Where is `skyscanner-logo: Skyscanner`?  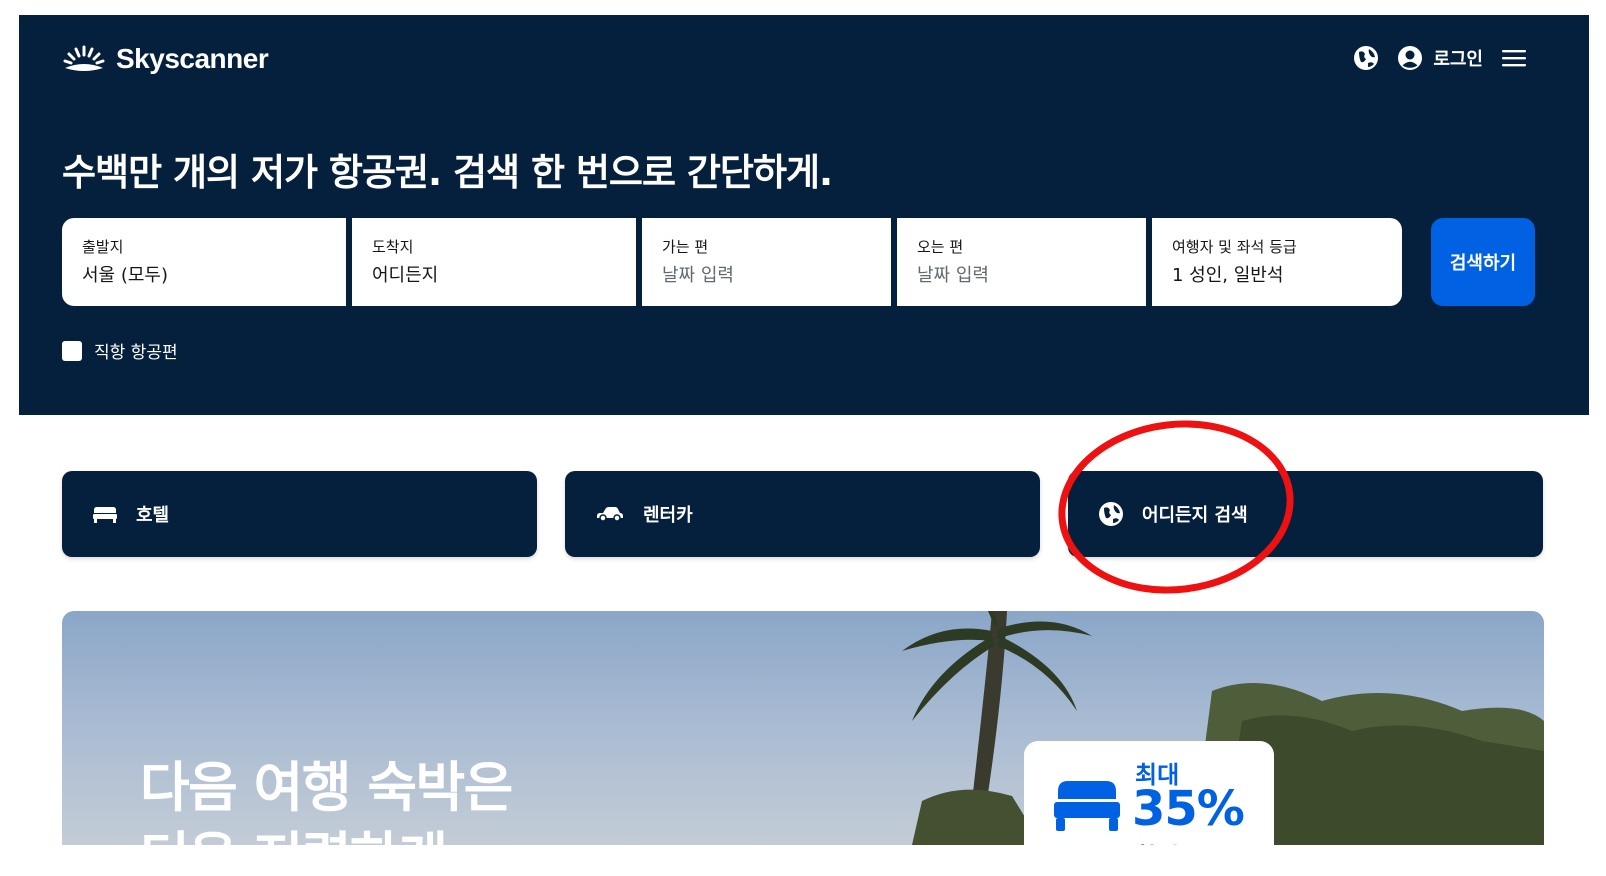
skyscanner-logo: Skyscanner is located at coordinates (165, 59).